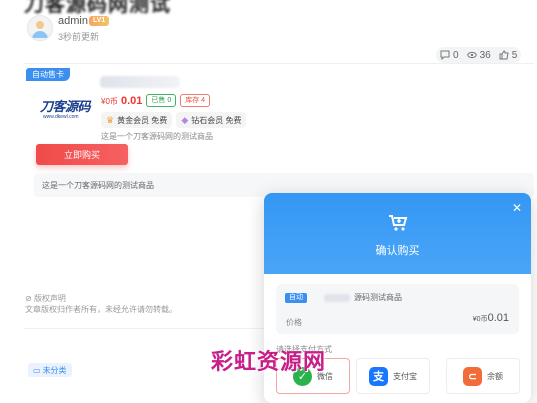  What do you see at coordinates (445, 55) in the screenshot?
I see `comment-icon` at bounding box center [445, 55].